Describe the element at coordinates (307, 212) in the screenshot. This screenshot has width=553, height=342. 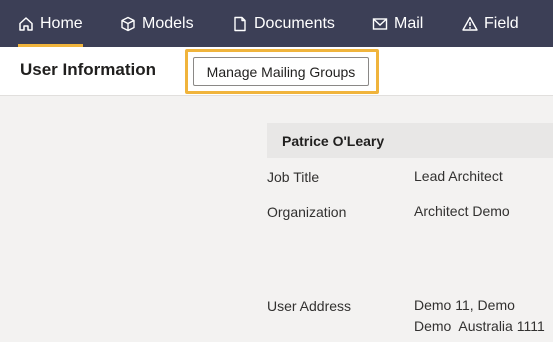
I see `organization-label: Organization` at that location.